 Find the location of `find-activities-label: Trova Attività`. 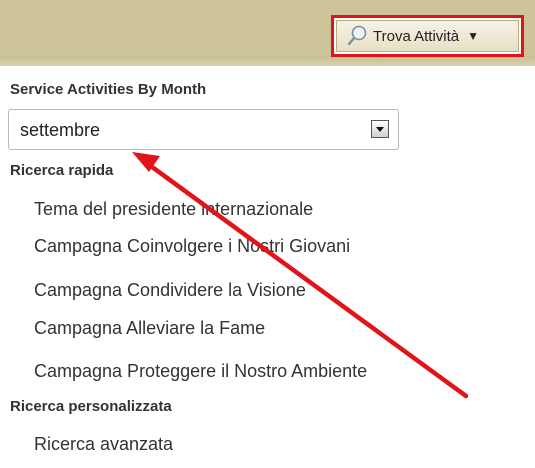

find-activities-label: Trova Attività is located at coordinates (416, 36).